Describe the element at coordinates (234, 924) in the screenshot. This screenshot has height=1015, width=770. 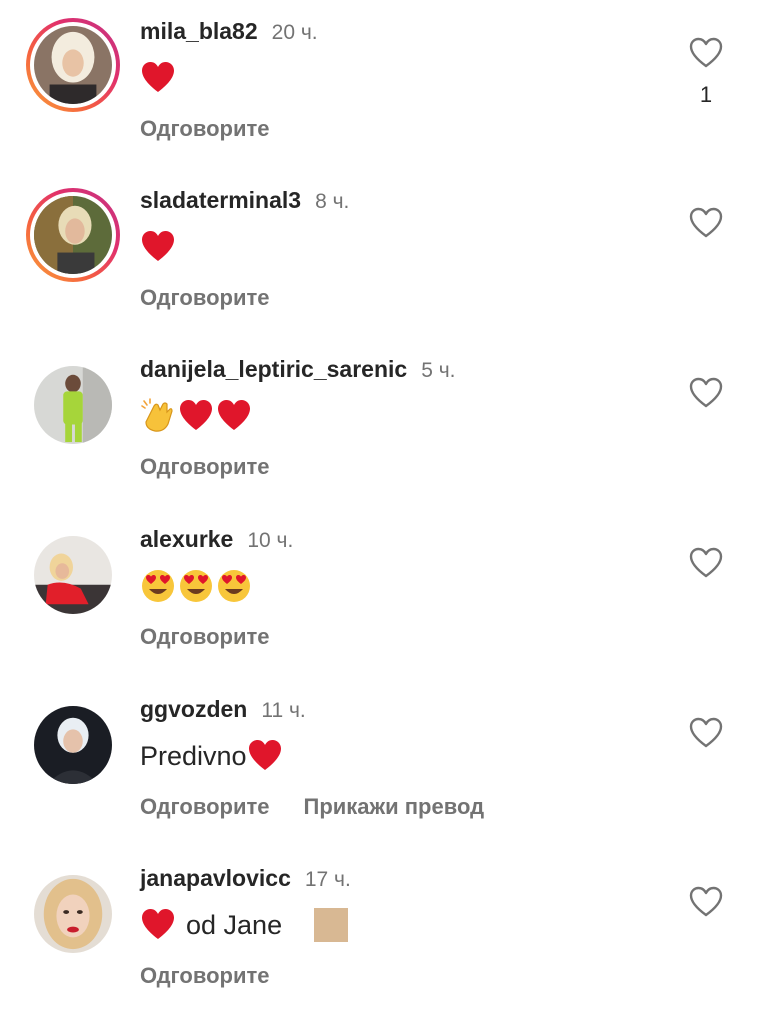
I see `comment-text: od Jane` at that location.